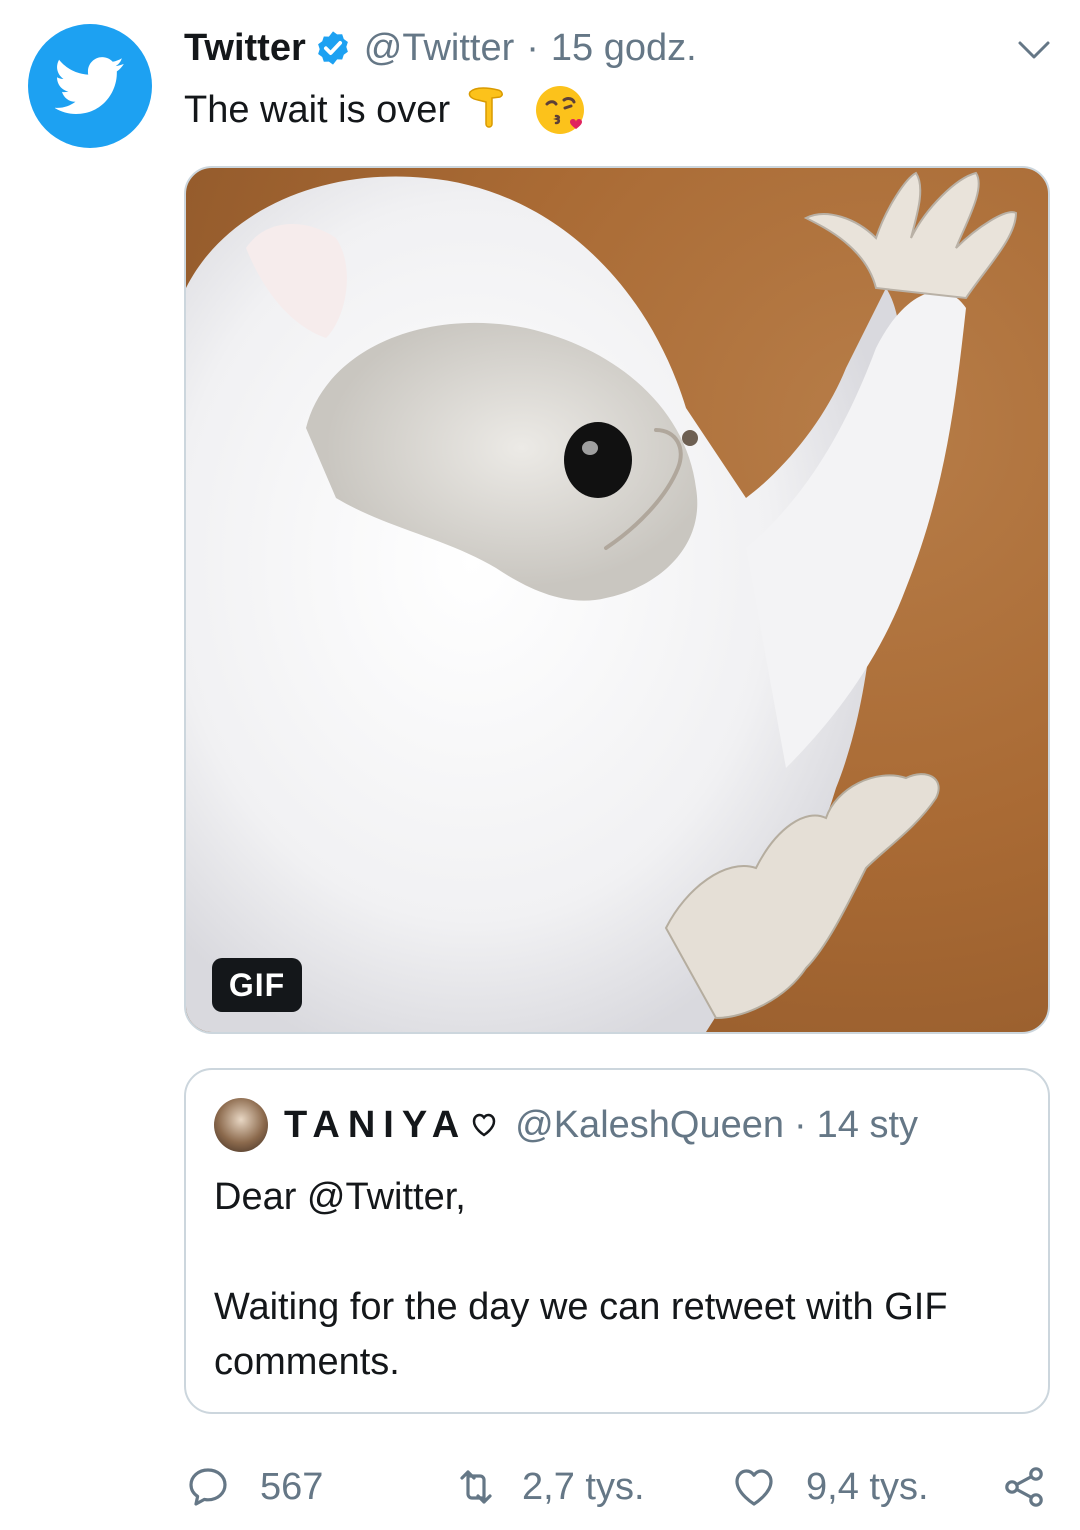 Image resolution: width=1080 pixels, height=1530 pixels. Describe the element at coordinates (333, 48) in the screenshot. I see `verified-badge-icon` at that location.